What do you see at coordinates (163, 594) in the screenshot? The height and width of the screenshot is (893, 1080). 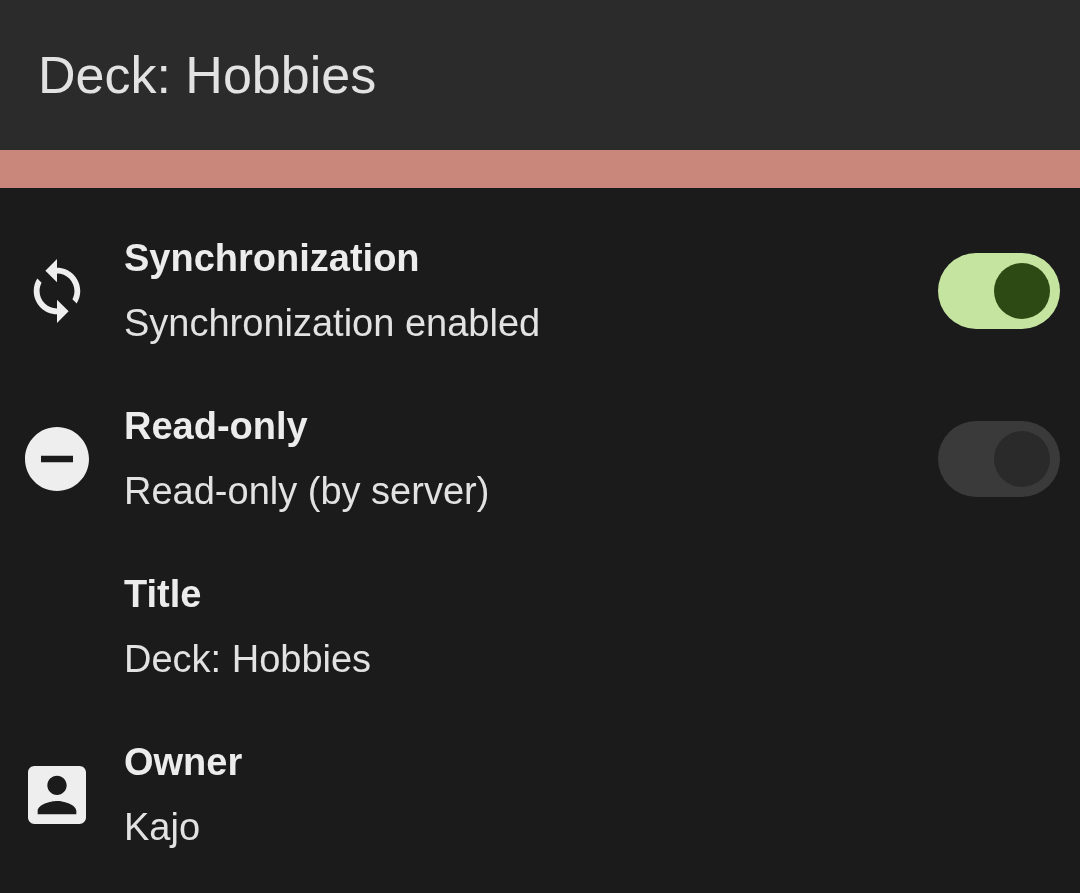 I see `setting-title: Title` at bounding box center [163, 594].